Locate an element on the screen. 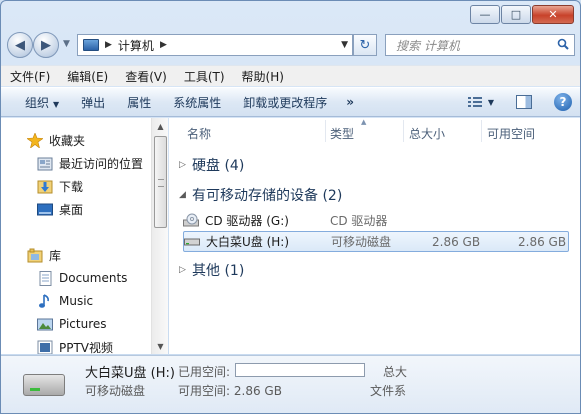  nav-libraries: 库 is located at coordinates (44, 255).